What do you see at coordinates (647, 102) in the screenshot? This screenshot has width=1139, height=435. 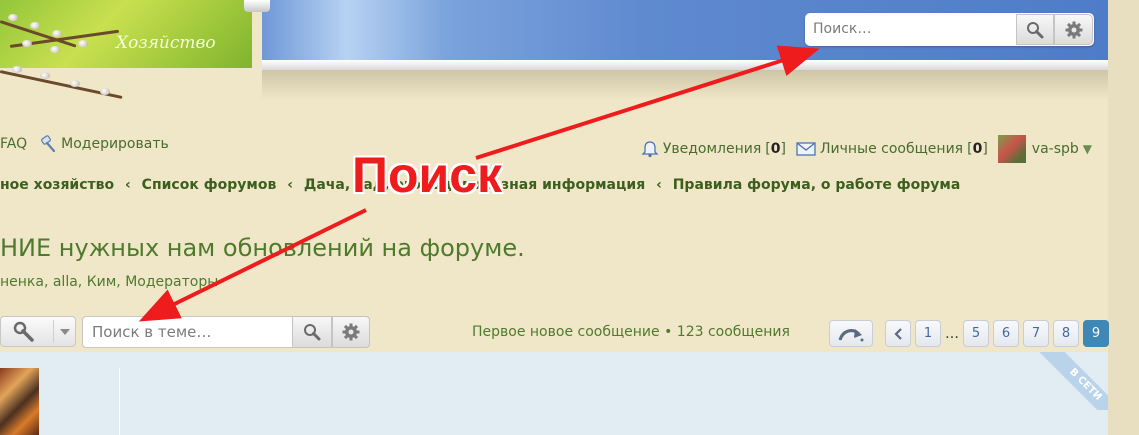 I see `annotation-arrow-to-header-search` at bounding box center [647, 102].